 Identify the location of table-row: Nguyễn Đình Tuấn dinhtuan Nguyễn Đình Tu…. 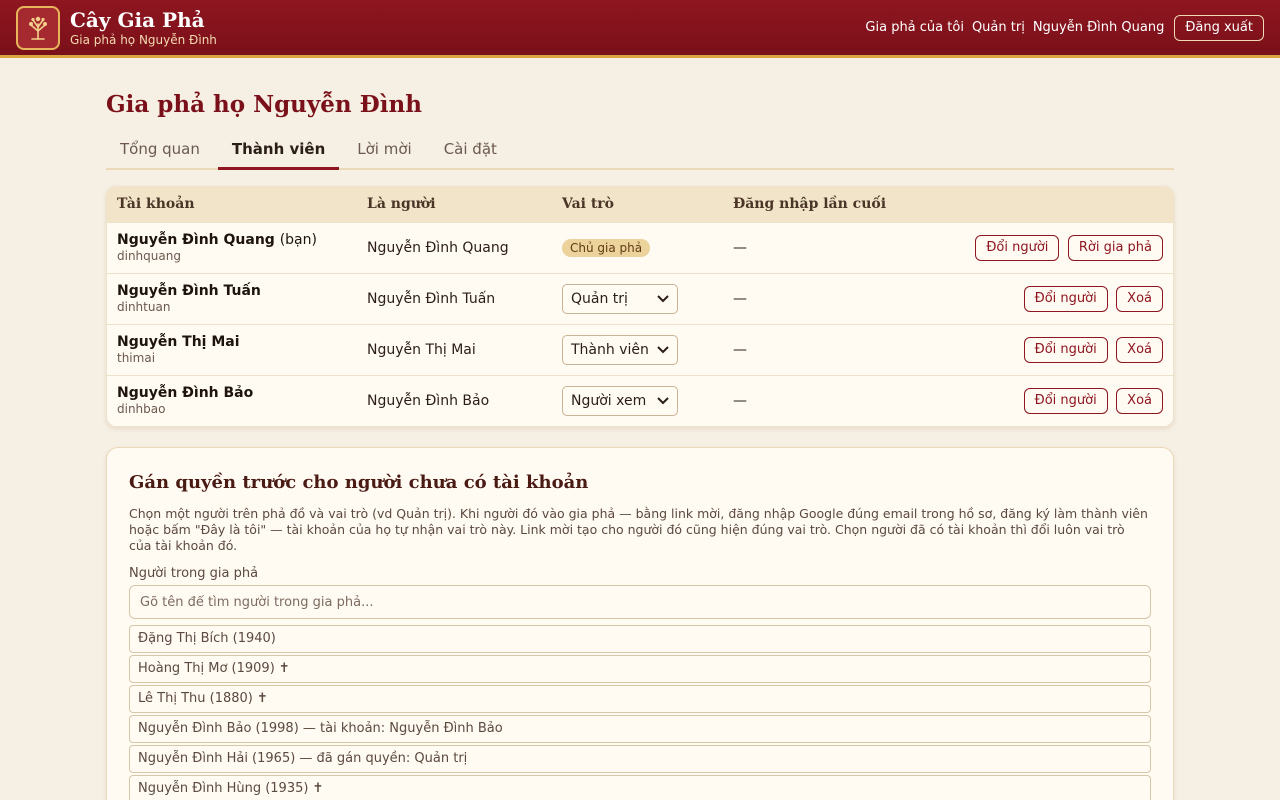
(640, 298).